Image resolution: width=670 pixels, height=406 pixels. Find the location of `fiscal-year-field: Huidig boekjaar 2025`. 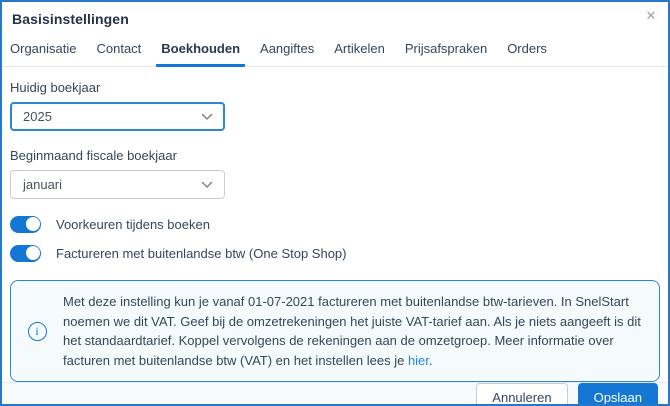

fiscal-year-field: Huidig boekjaar 2025 is located at coordinates (335, 105).